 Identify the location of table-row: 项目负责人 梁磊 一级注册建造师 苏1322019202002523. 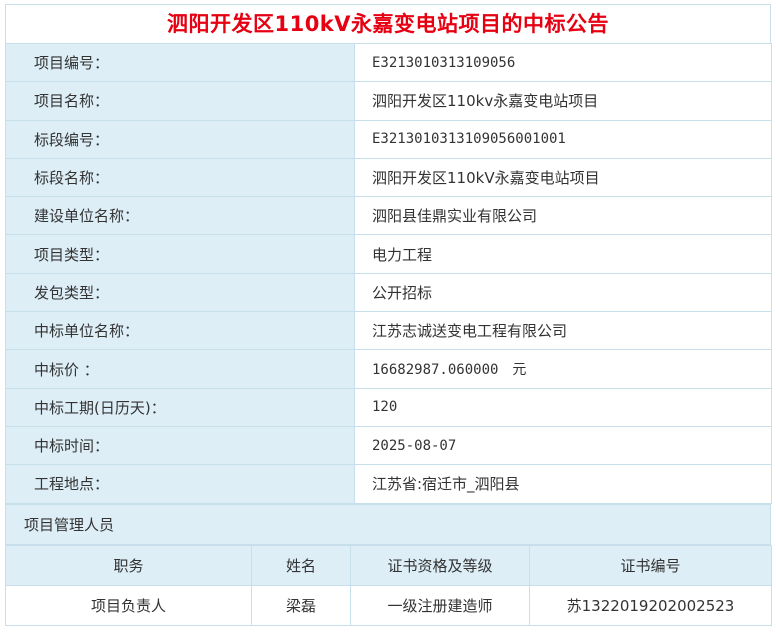
(388, 605).